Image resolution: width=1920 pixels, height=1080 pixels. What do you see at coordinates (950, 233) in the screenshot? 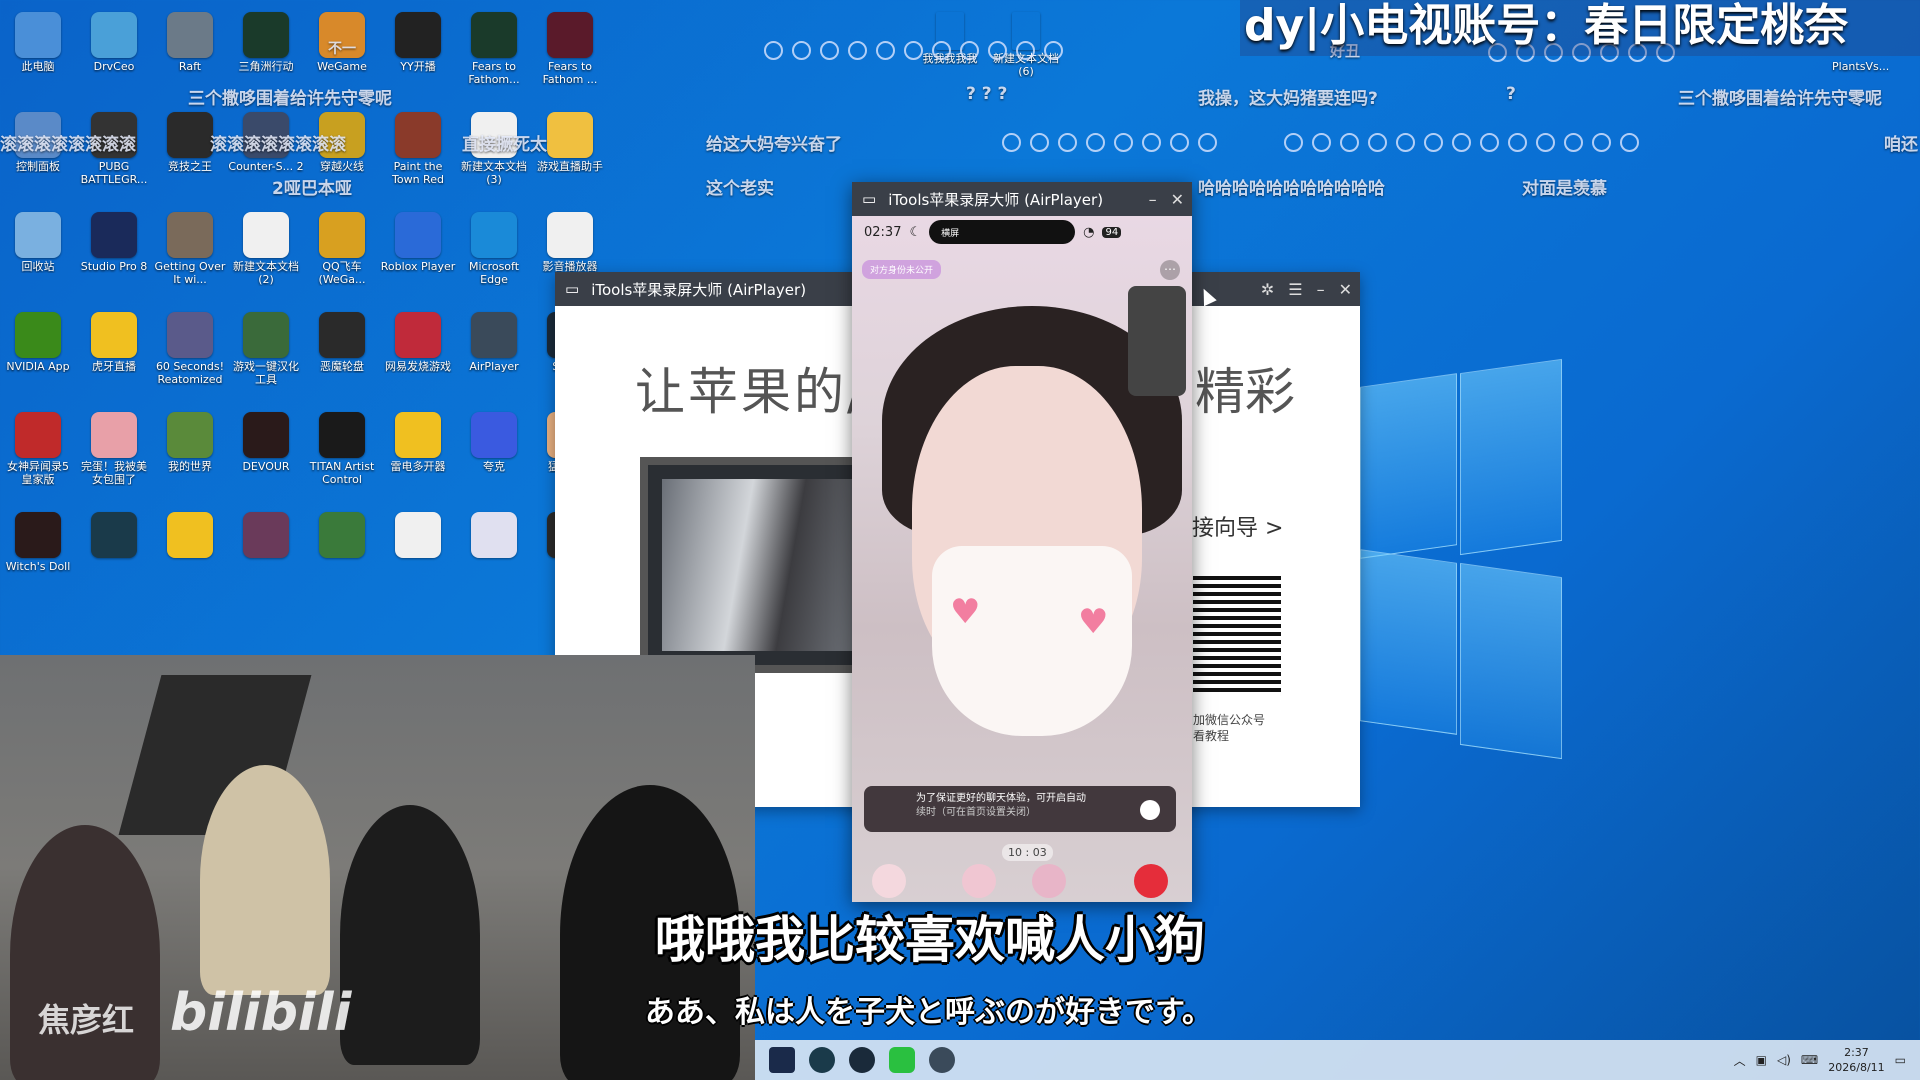
I see `pill-label: 横屏` at bounding box center [950, 233].